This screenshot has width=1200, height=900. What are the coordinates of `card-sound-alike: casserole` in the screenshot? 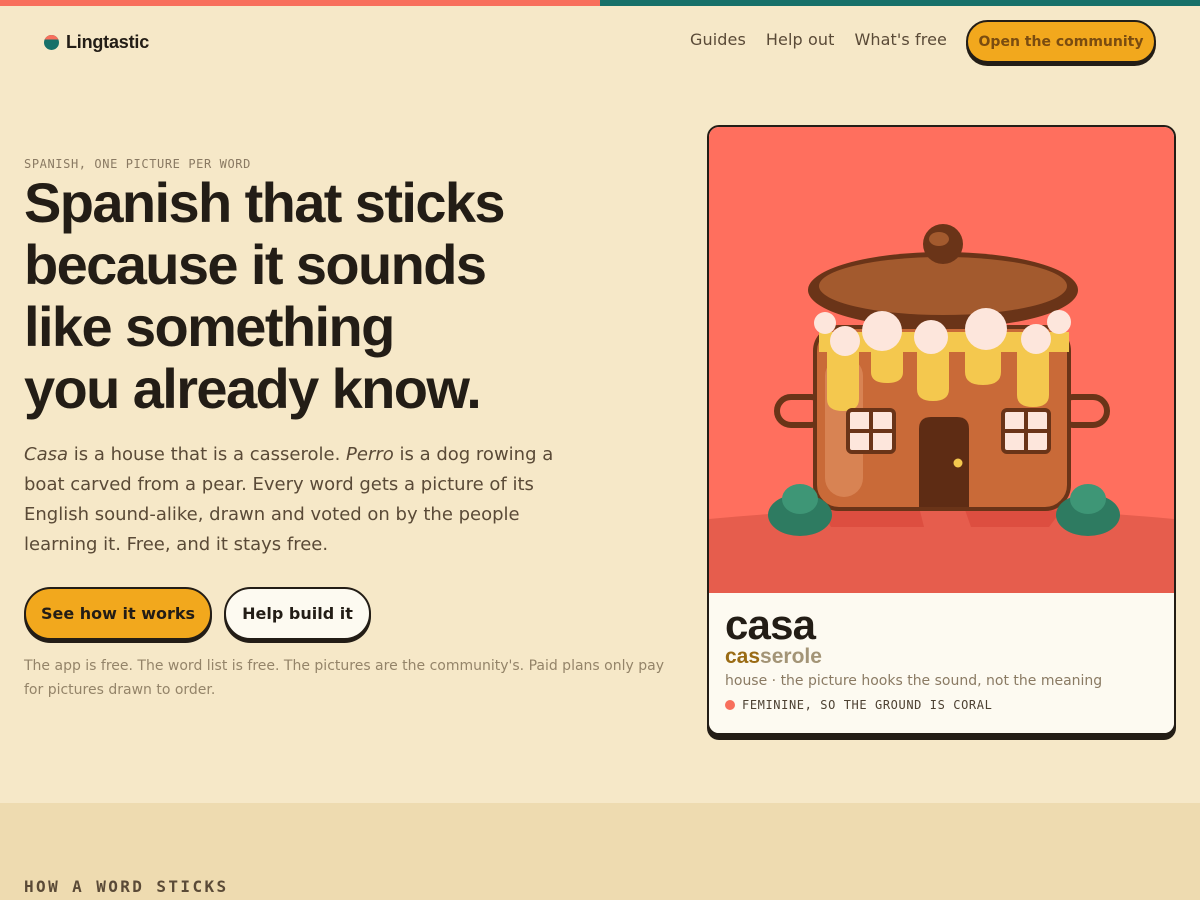 It's located at (773, 657).